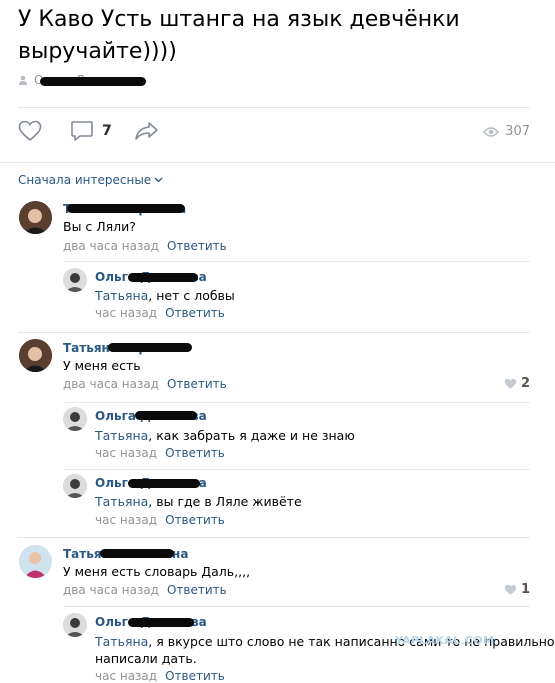 Image resolution: width=555 pixels, height=683 pixels. Describe the element at coordinates (491, 131) in the screenshot. I see `eye-icon` at that location.